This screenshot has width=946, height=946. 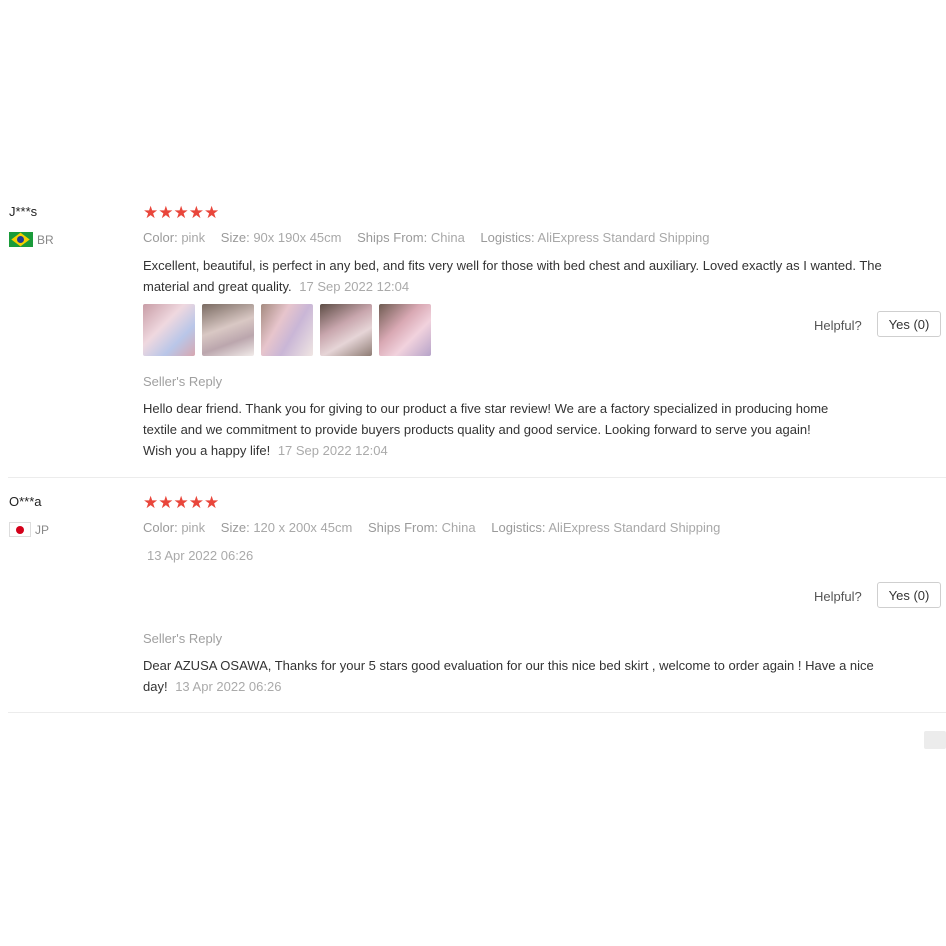 I want to click on reviewer-country: BR, so click(x=31, y=239).